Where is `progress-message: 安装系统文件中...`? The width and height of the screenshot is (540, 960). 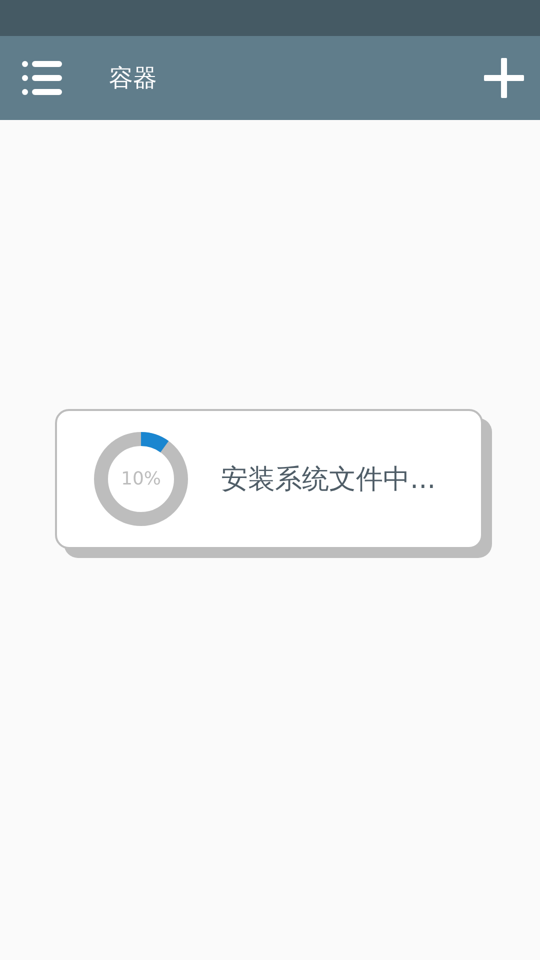
progress-message: 安装系统文件中... is located at coordinates (328, 480).